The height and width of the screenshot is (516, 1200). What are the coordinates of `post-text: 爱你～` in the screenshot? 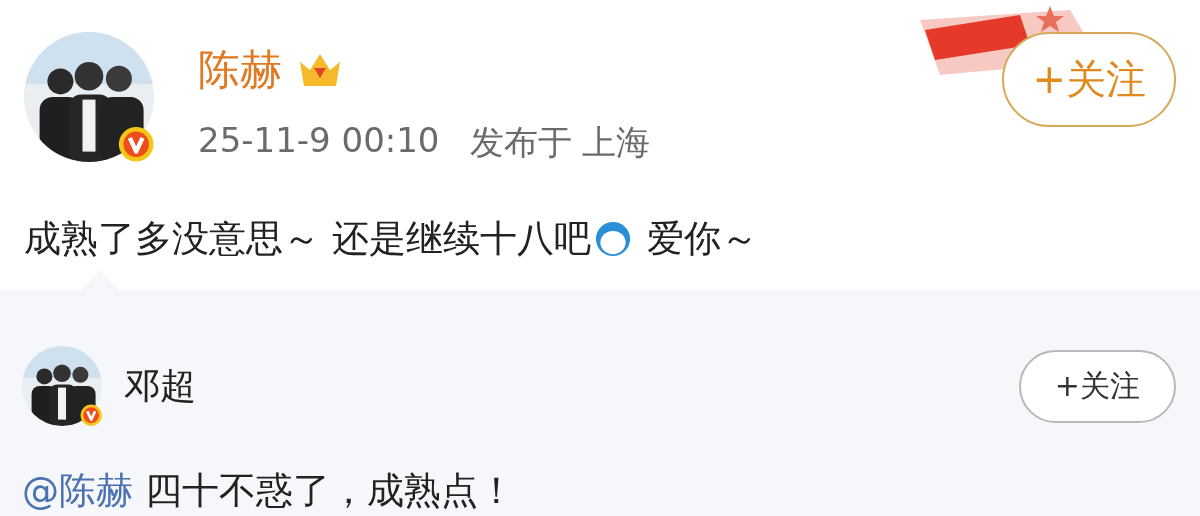 It's located at (701, 239).